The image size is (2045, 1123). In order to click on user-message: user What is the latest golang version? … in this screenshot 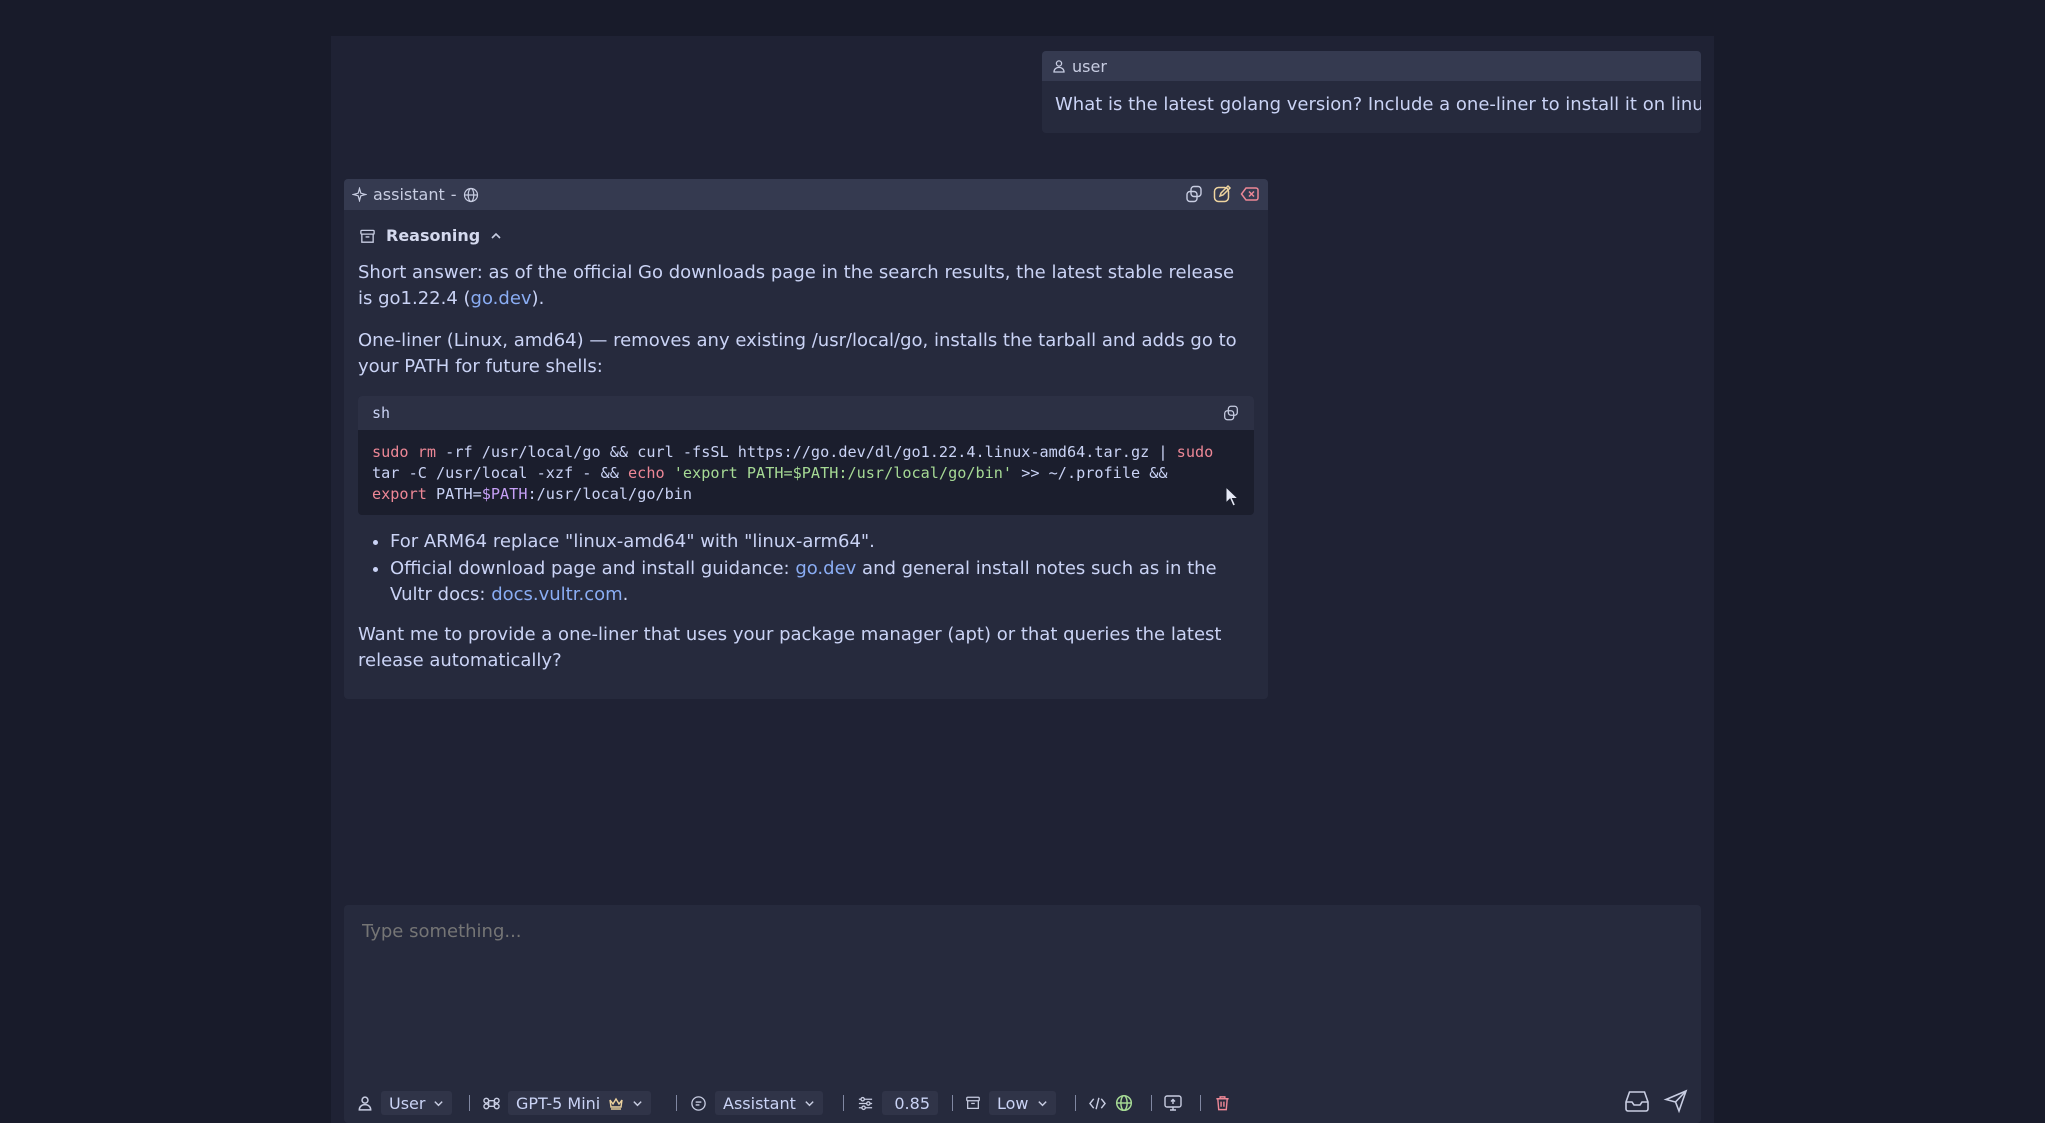, I will do `click(1371, 92)`.